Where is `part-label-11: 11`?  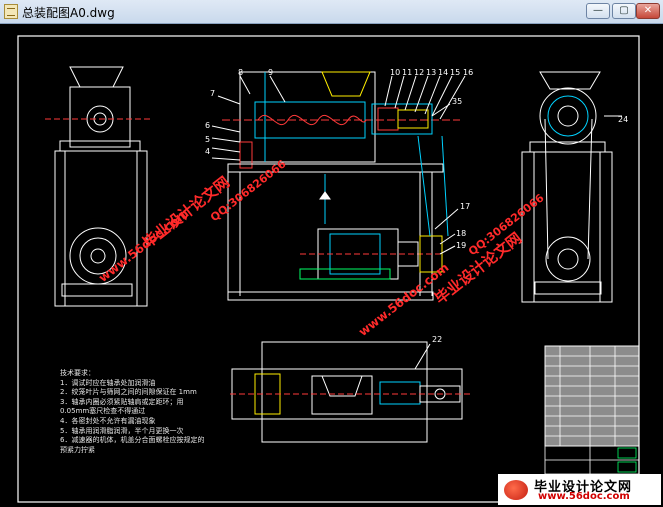
part-label-11: 11 is located at coordinates (407, 72).